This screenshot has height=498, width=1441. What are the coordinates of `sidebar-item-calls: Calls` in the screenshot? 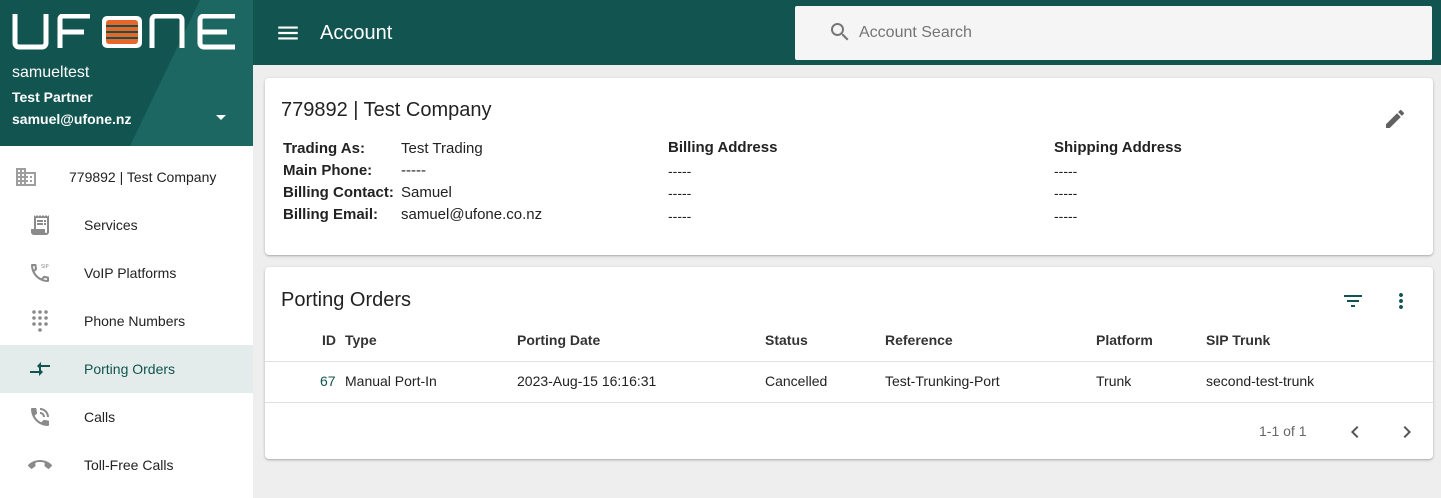 It's located at (126, 417).